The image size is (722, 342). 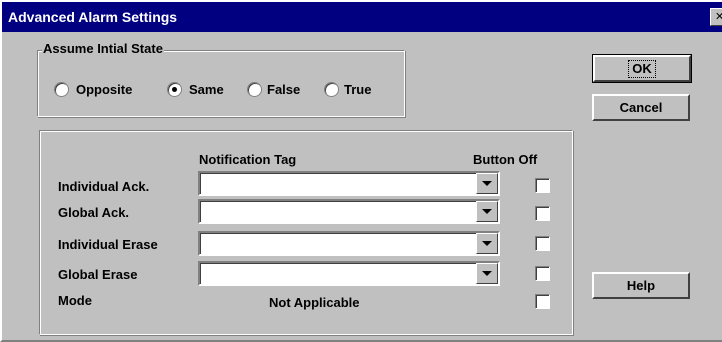 What do you see at coordinates (362, 17) in the screenshot?
I see `title-bar: Advanced Alarm Settings ✕` at bounding box center [362, 17].